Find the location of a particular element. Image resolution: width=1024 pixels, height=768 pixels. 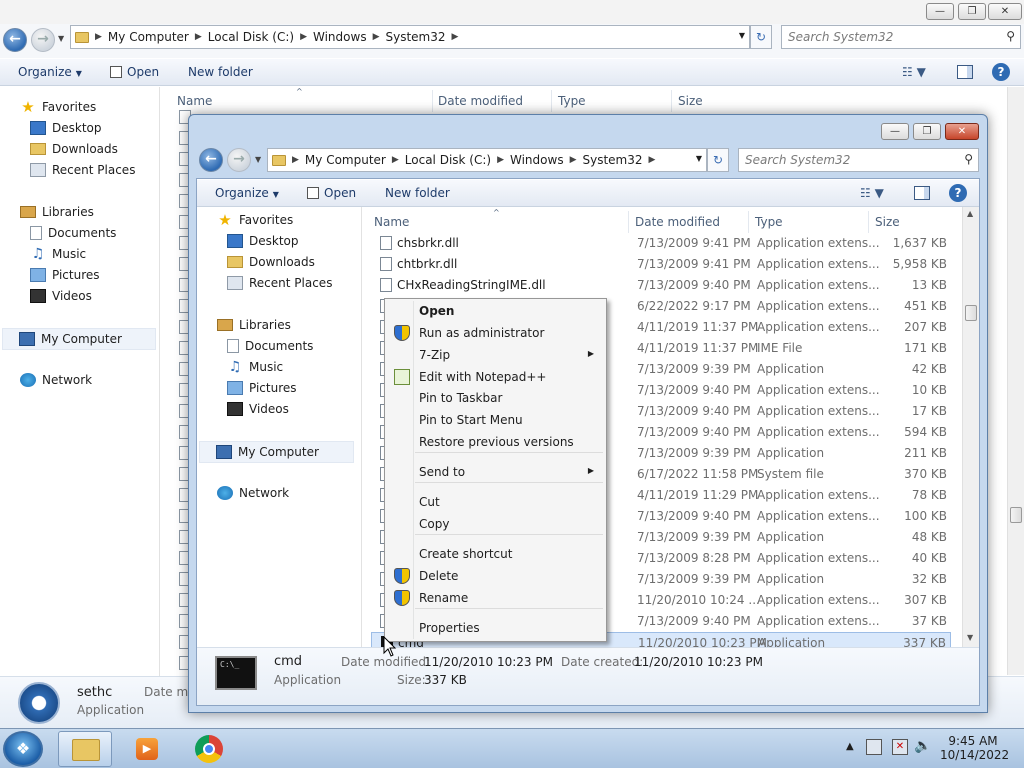

context-menu-item: Run as administrator is located at coordinates (495, 333).